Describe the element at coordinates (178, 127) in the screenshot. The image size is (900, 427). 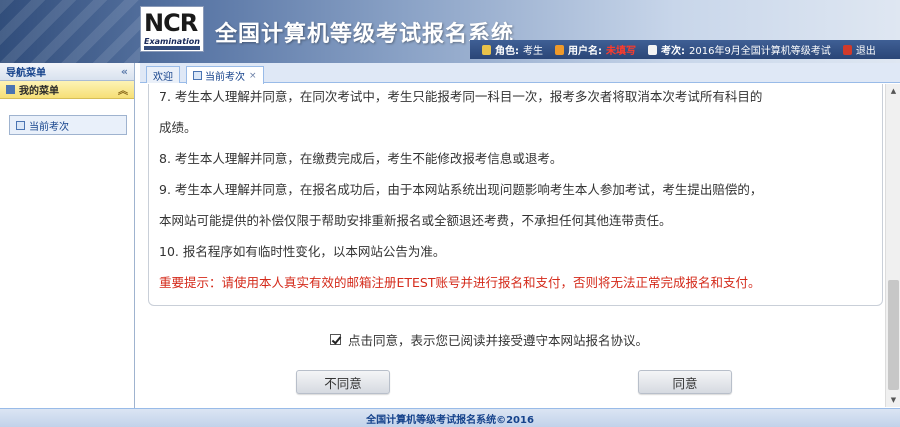
I see `agreement-line: 成绩。` at that location.